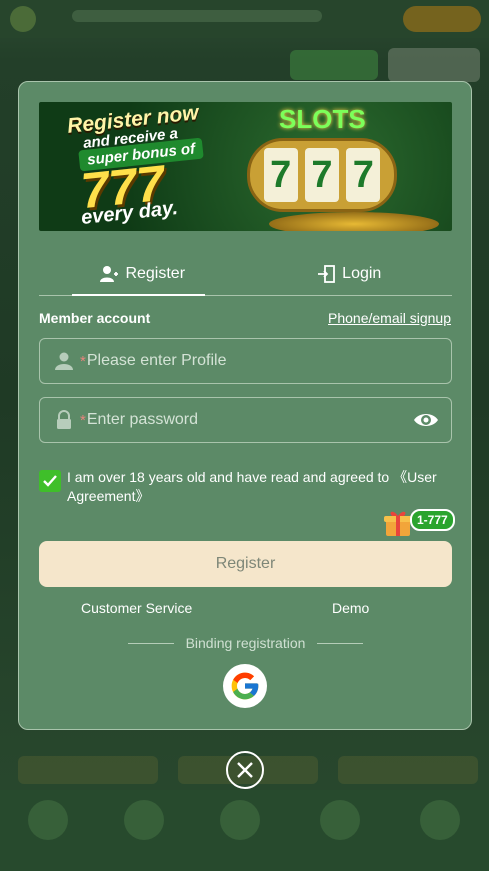 The height and width of the screenshot is (871, 489). I want to click on demo-link: Demo, so click(350, 608).